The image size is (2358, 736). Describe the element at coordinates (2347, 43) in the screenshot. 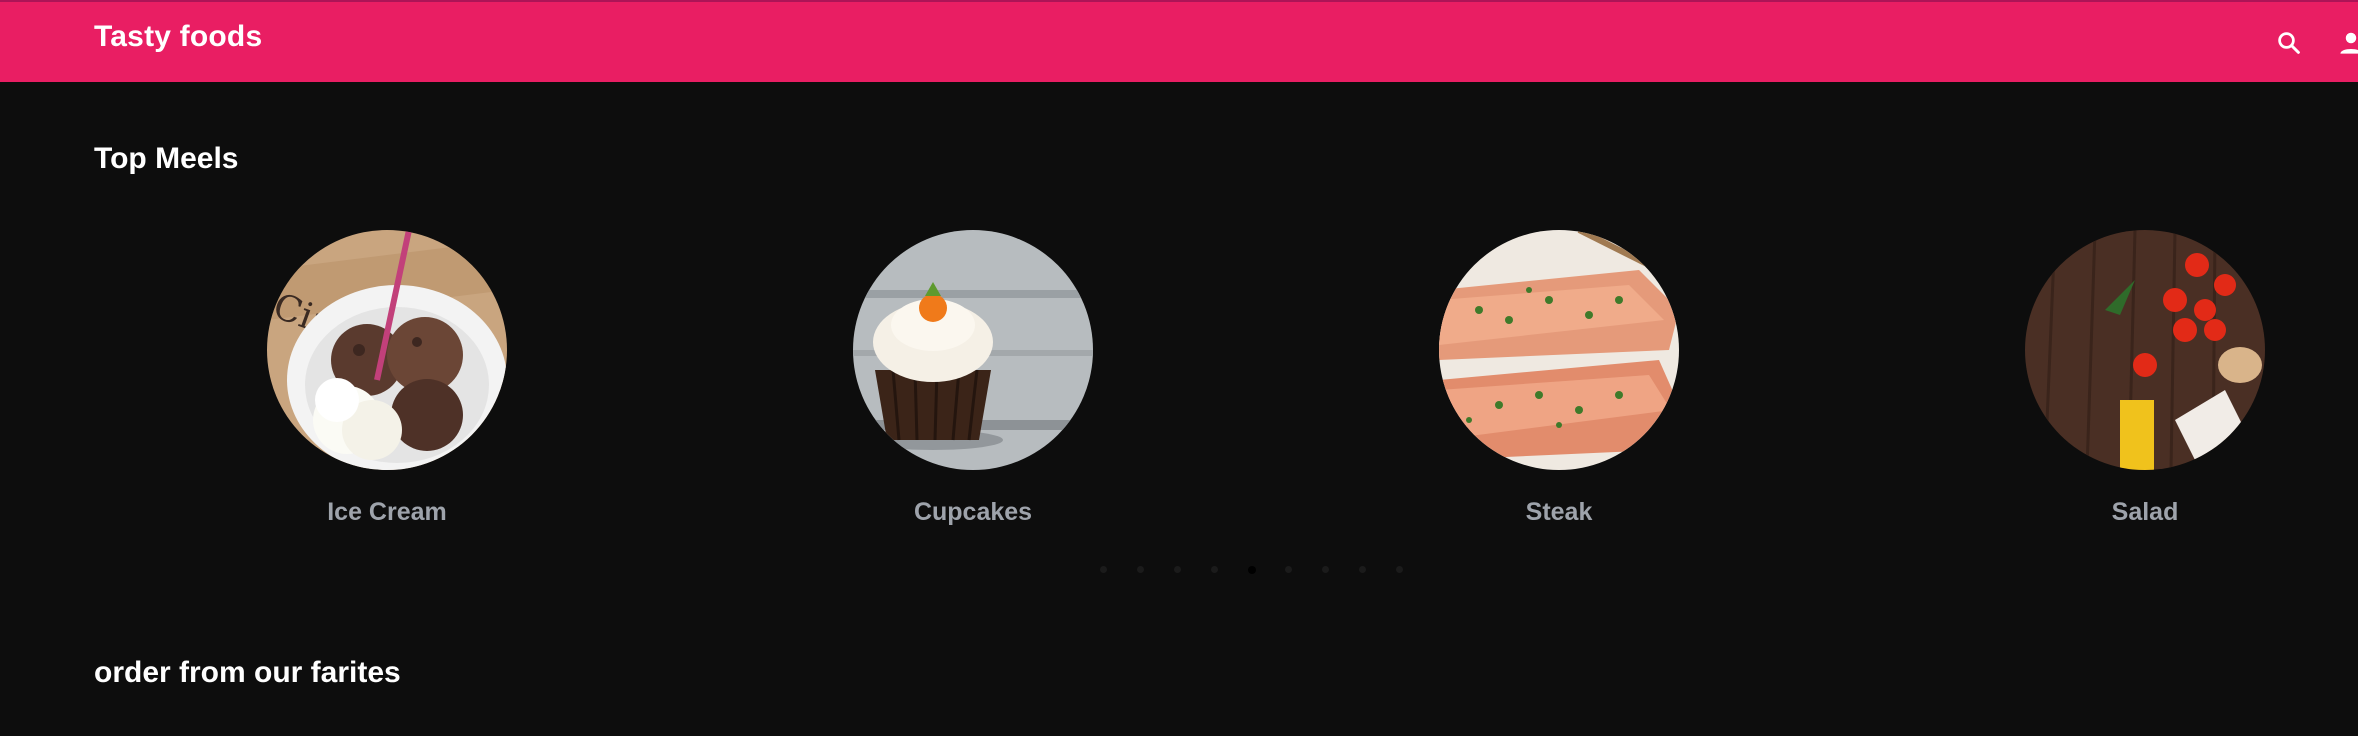

I see `account-icon` at that location.